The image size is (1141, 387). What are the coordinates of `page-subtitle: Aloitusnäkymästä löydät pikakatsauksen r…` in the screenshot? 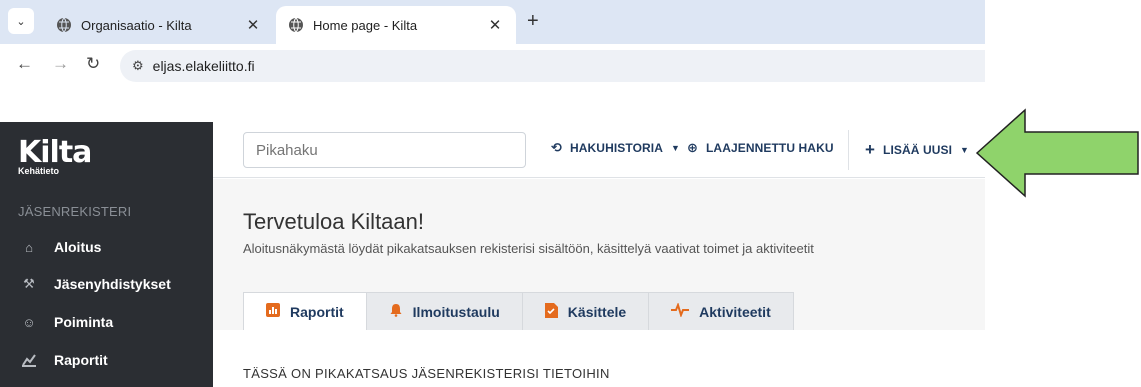 It's located at (528, 248).